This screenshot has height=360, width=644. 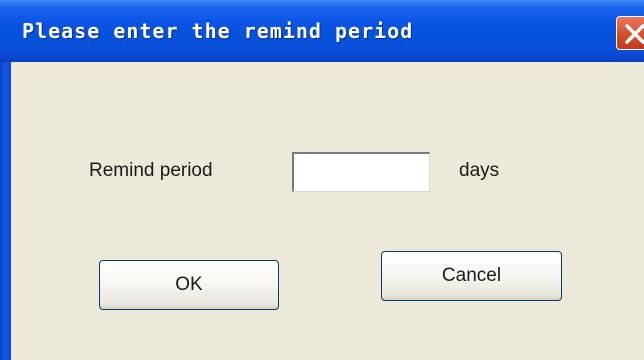 I want to click on ok-button: OK, so click(x=189, y=285).